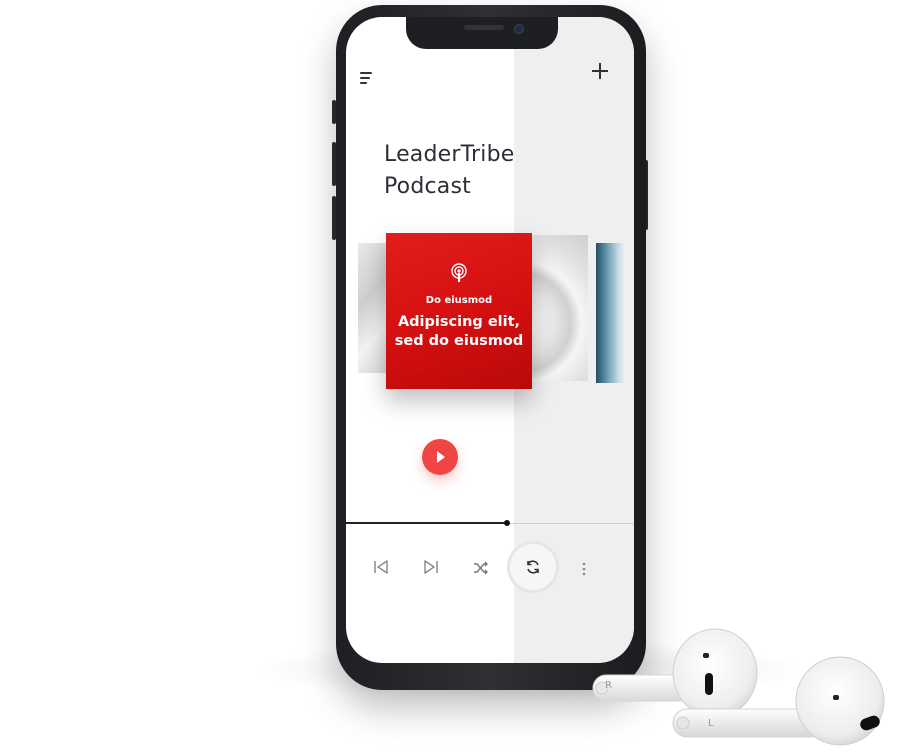  Describe the element at coordinates (610, 313) in the screenshot. I see `carousel-tile-next` at that location.